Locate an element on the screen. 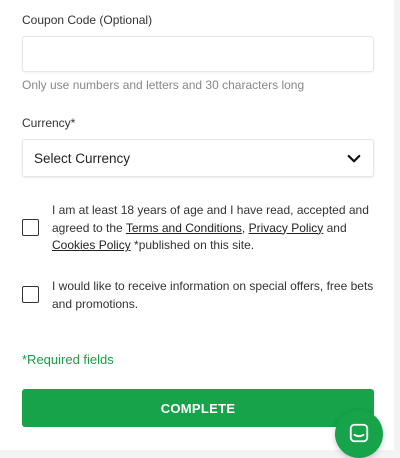 This screenshot has width=400, height=458. currency-label: Currency* is located at coordinates (49, 123).